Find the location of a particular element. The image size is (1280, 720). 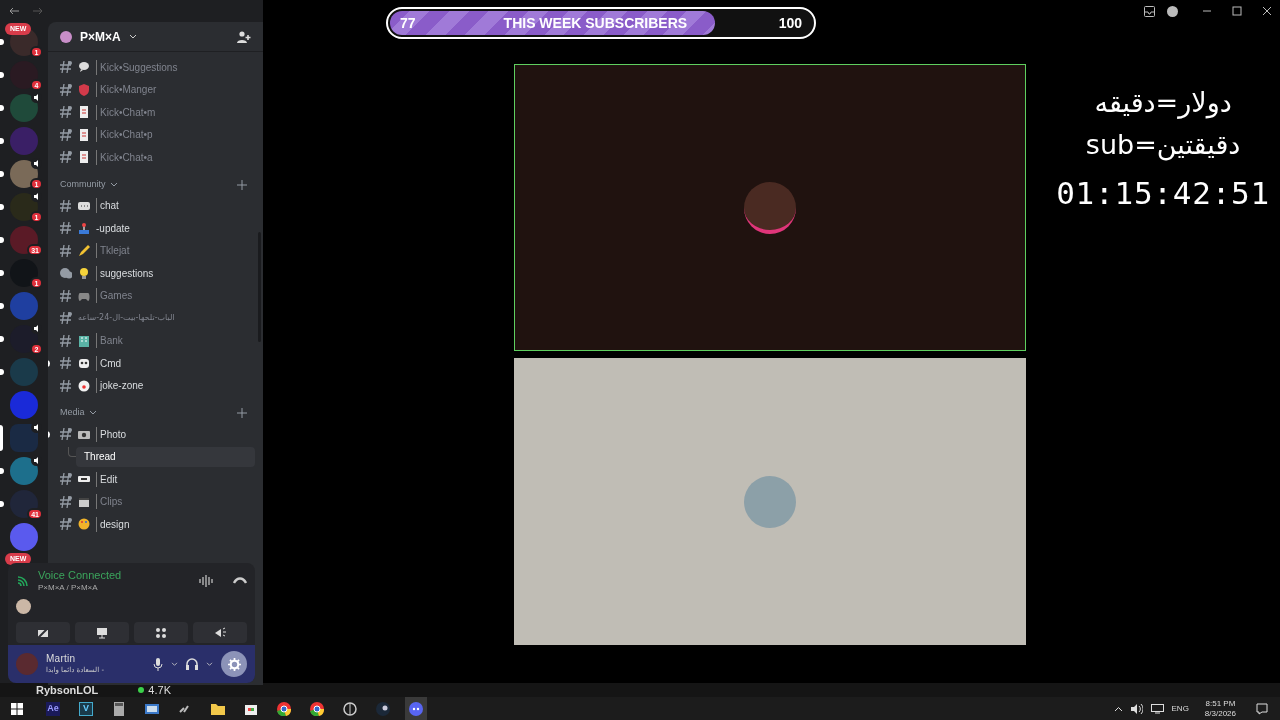

disconnect-icon is located at coordinates (240, 581).